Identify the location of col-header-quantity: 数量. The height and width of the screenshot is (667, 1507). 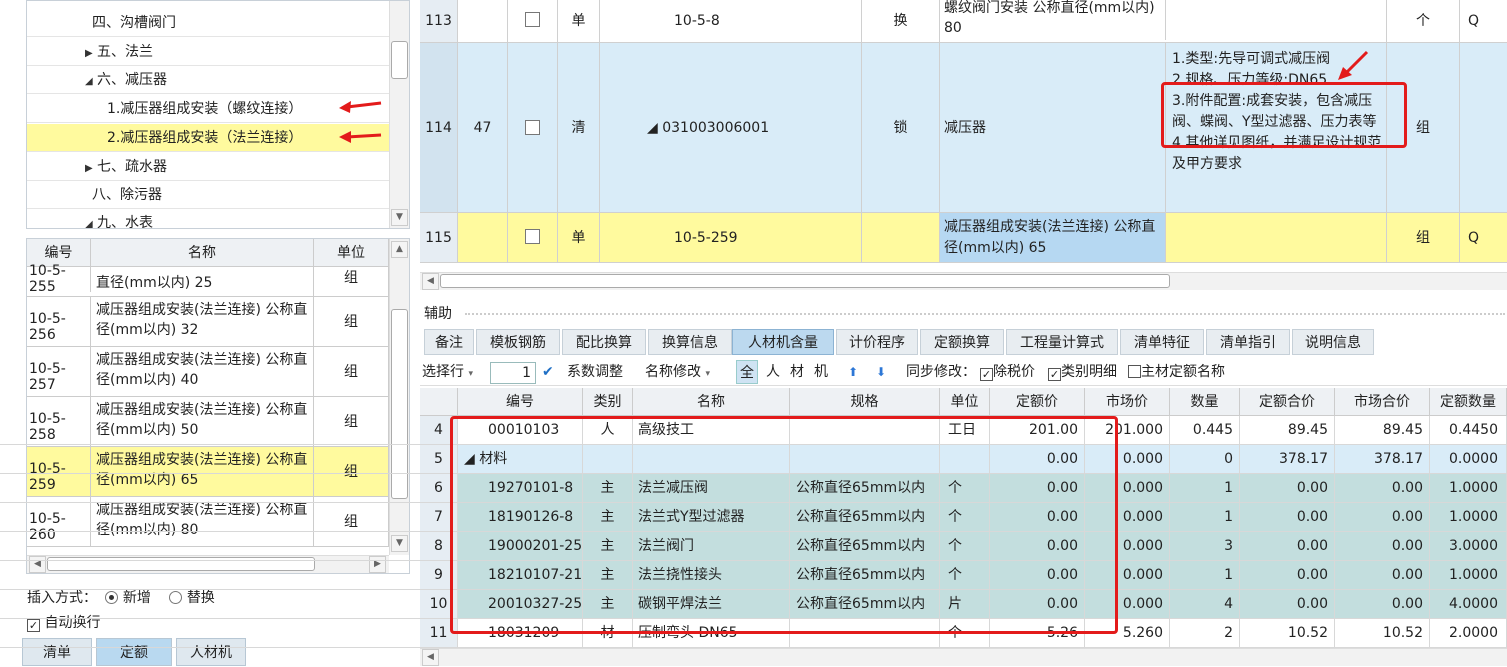
(1205, 402).